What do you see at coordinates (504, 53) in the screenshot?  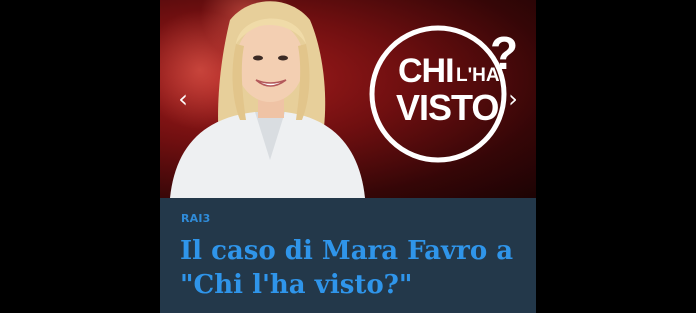 I see `logo-question-mark: ?` at bounding box center [504, 53].